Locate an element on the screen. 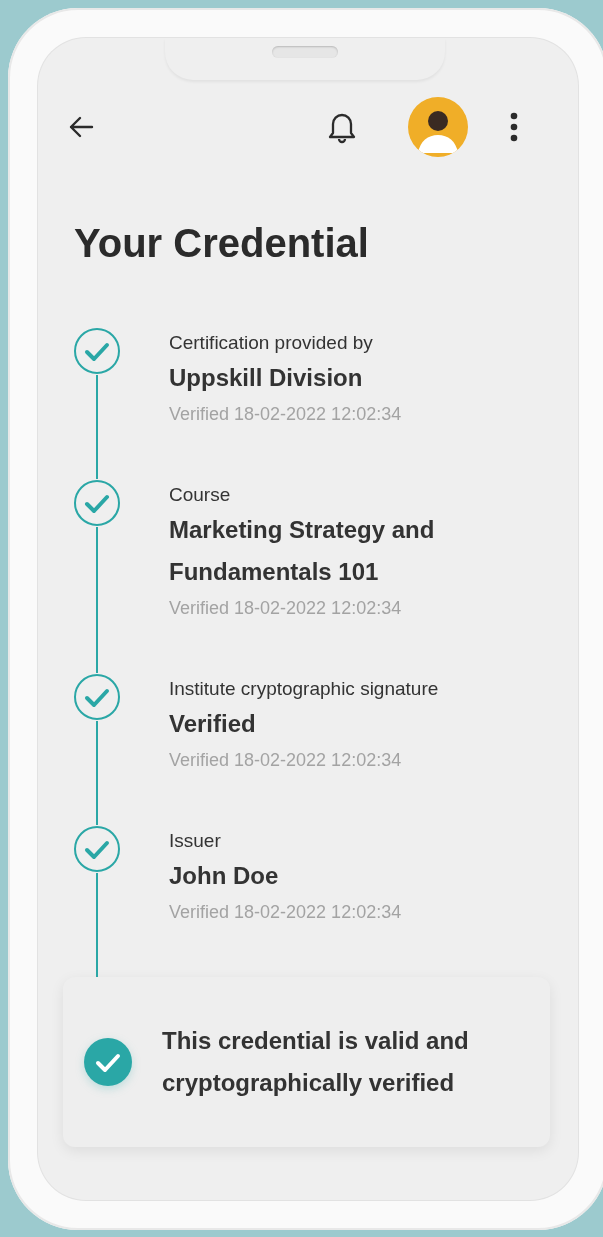 Image resolution: width=603 pixels, height=1237 pixels. step-value: Uppskill Division is located at coordinates (266, 378).